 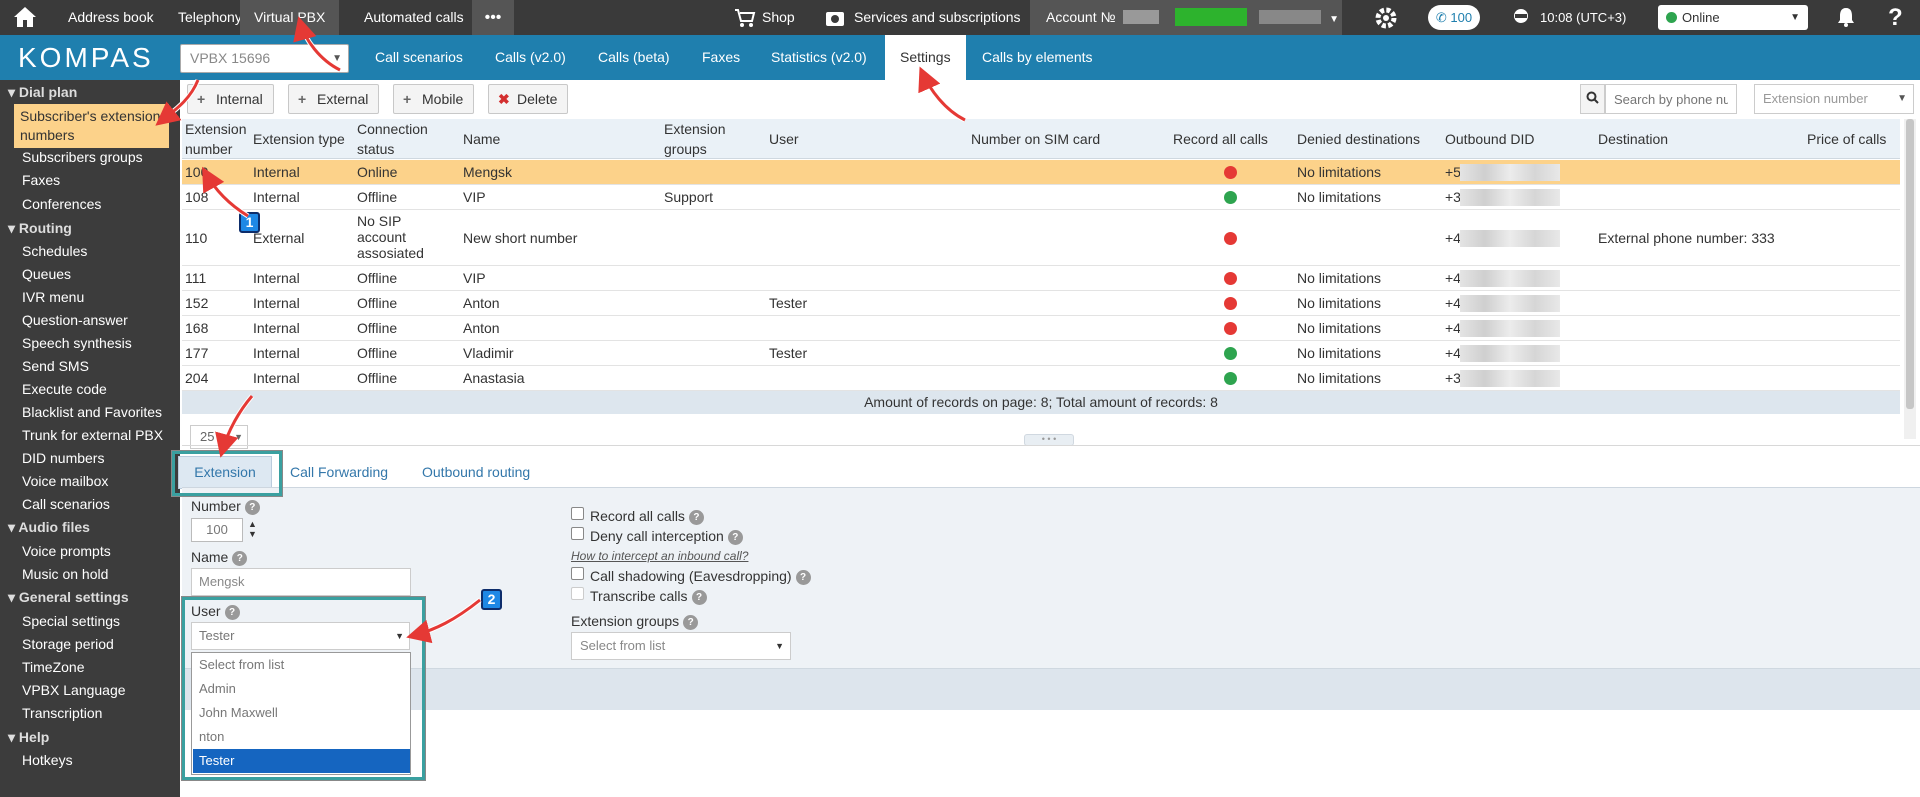 What do you see at coordinates (1358, 139) in the screenshot?
I see `col-denied-destinations: Denied destinations` at bounding box center [1358, 139].